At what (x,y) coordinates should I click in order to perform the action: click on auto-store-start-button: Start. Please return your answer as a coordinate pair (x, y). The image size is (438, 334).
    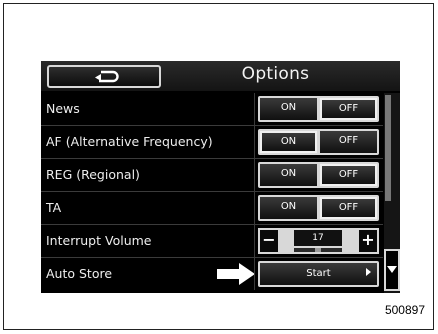
    Looking at the image, I should click on (318, 274).